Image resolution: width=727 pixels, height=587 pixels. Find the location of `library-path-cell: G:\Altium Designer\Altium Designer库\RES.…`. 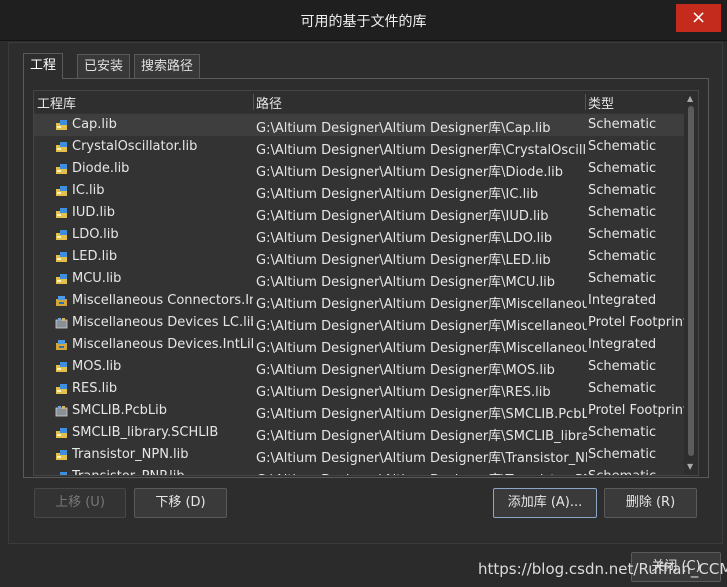

library-path-cell: G:\Altium Designer\Altium Designer库\RES.… is located at coordinates (403, 392).